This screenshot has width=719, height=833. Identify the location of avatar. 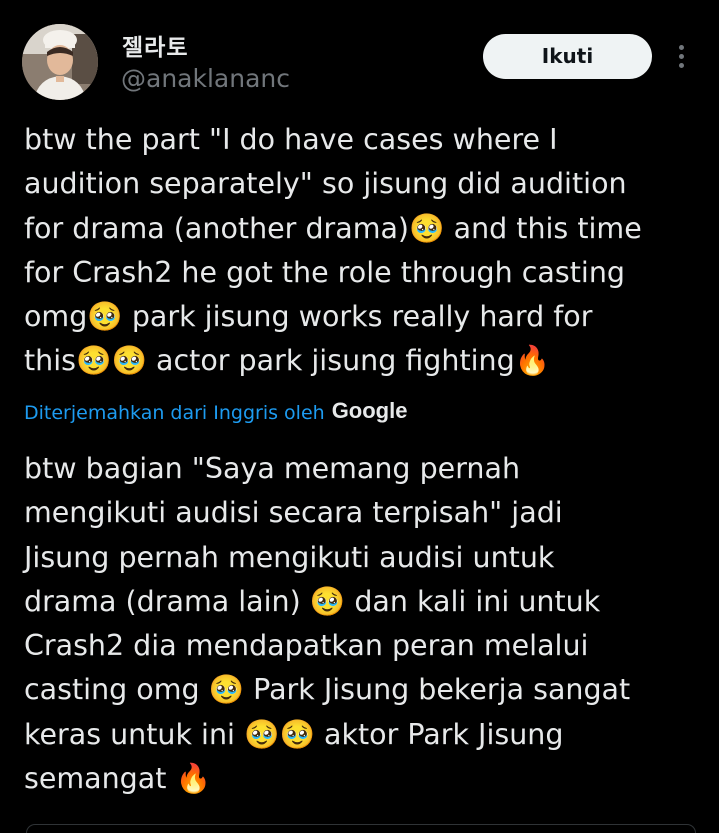
(60, 62).